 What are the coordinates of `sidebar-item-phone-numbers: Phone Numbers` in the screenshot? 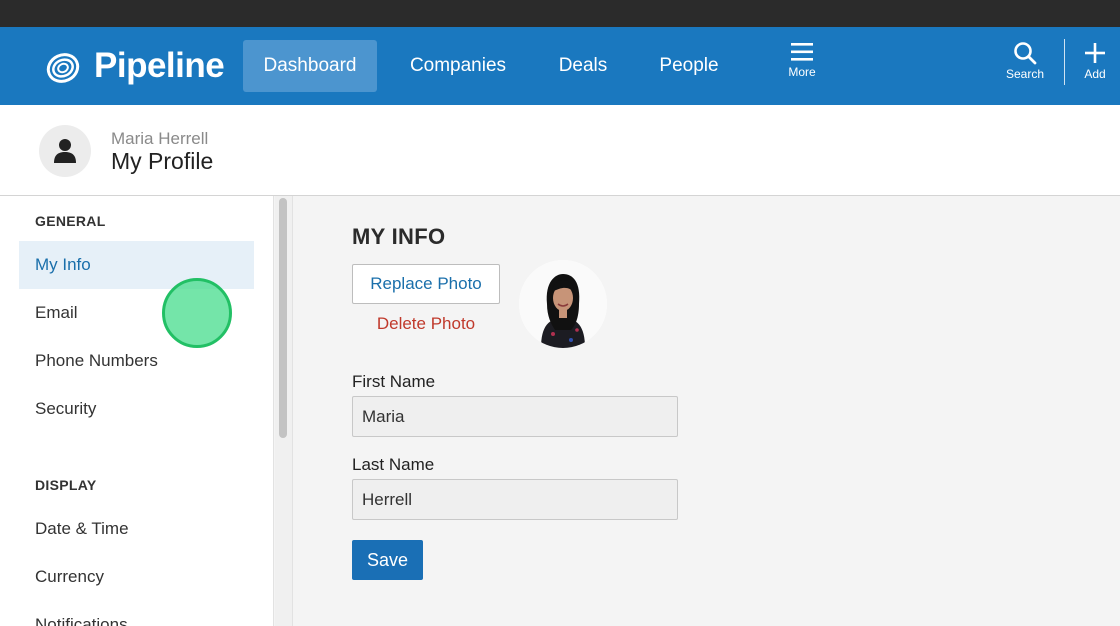 It's located at (136, 361).